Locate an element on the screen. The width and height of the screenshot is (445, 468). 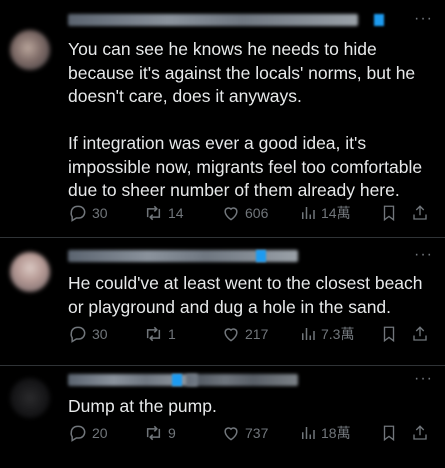
like-count: 606 is located at coordinates (257, 213).